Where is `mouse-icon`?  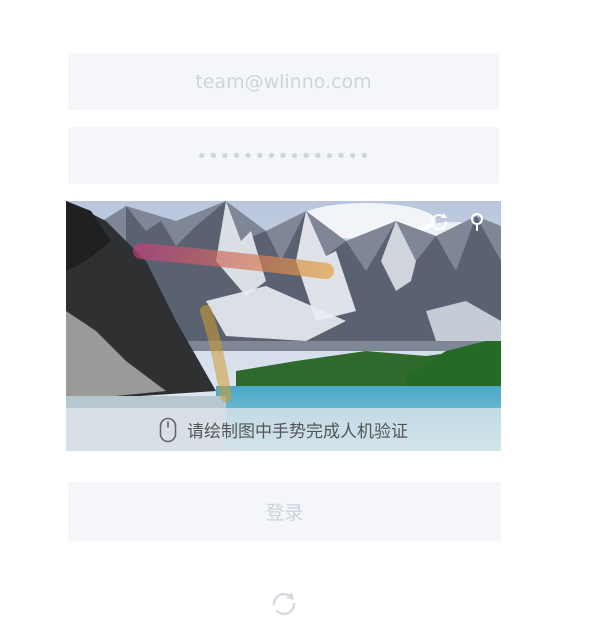 mouse-icon is located at coordinates (168, 429).